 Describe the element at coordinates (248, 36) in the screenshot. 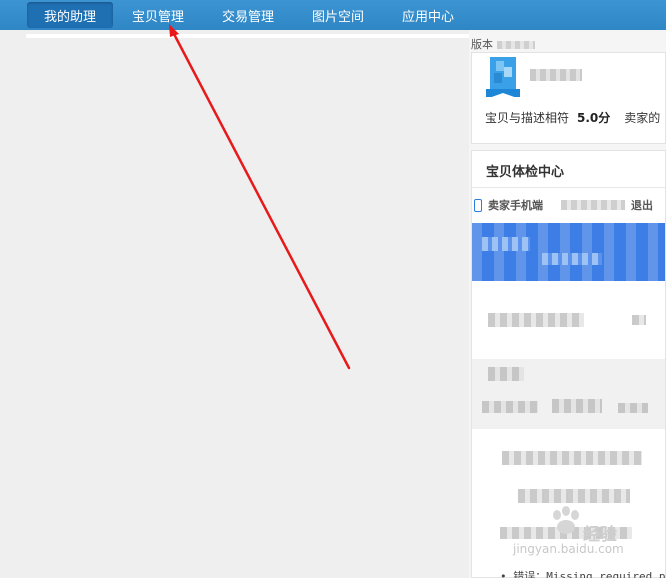

I see `content-top-strip` at that location.